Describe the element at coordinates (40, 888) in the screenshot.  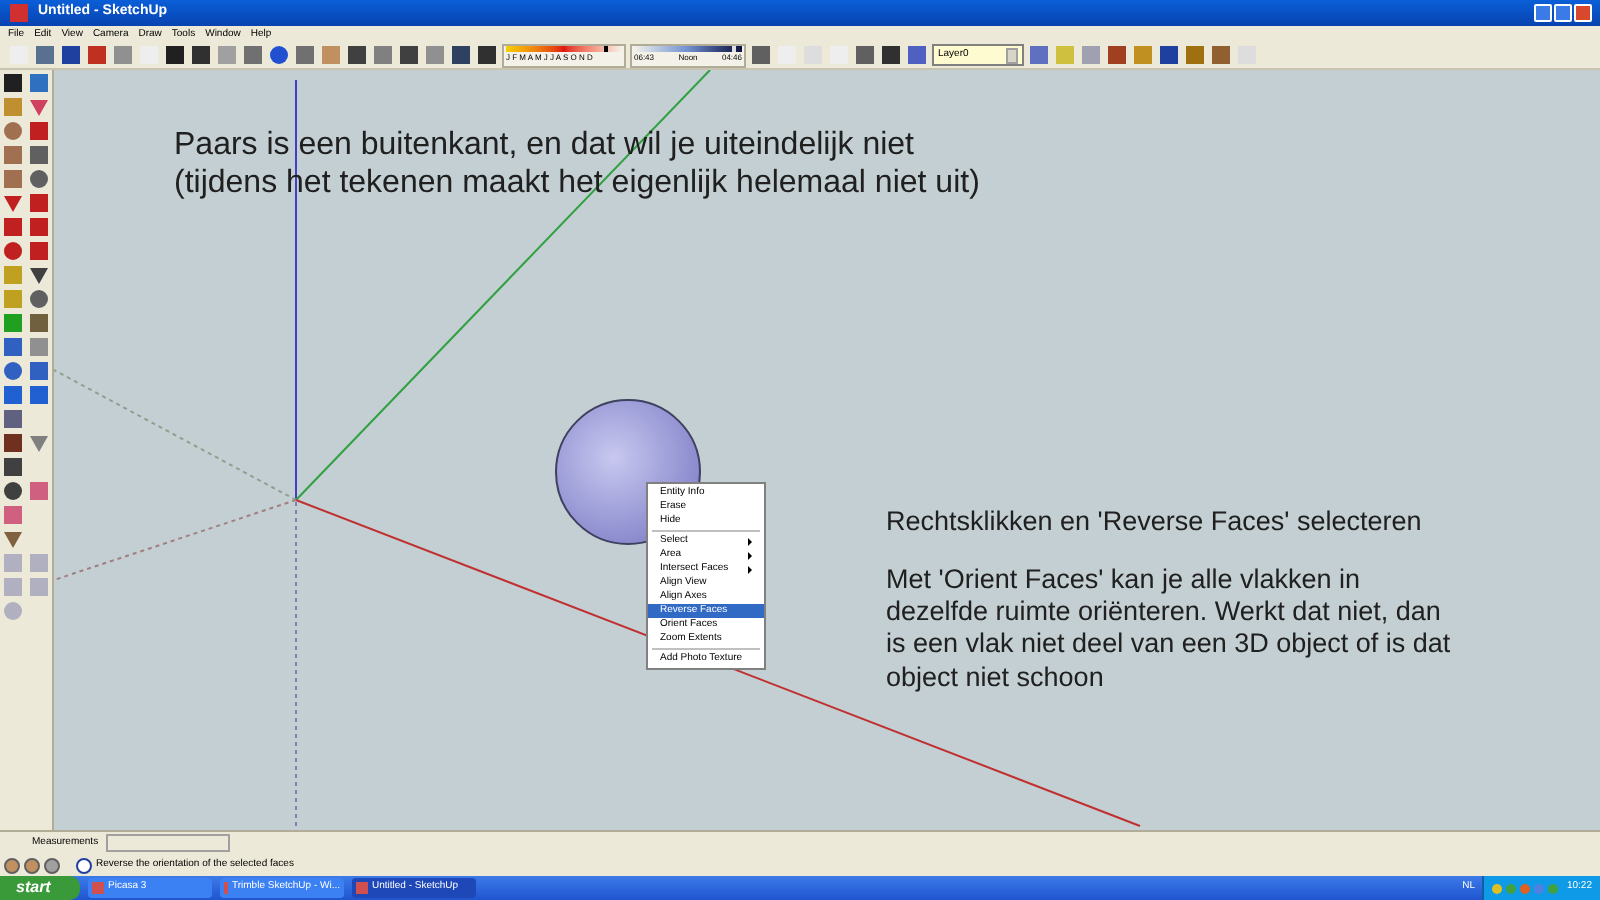
I see `start-button: start` at that location.